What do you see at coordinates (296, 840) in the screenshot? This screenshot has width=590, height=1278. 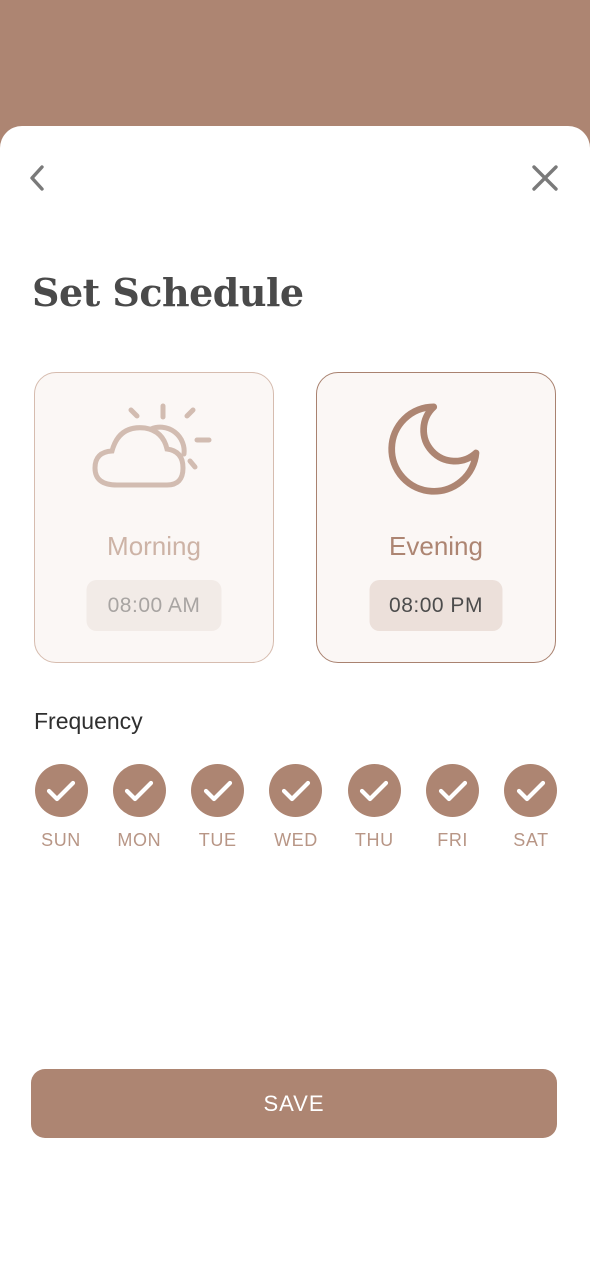 I see `day-label: WED` at bounding box center [296, 840].